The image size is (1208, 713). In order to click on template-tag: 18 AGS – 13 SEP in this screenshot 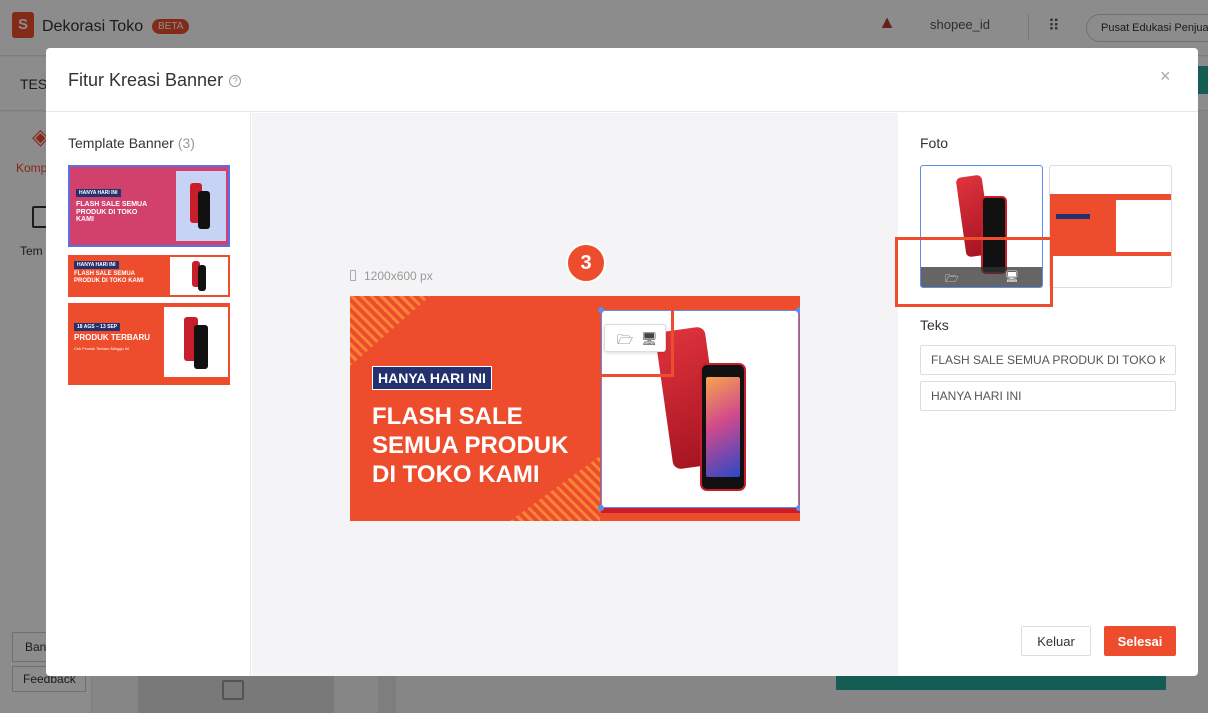, I will do `click(97, 327)`.